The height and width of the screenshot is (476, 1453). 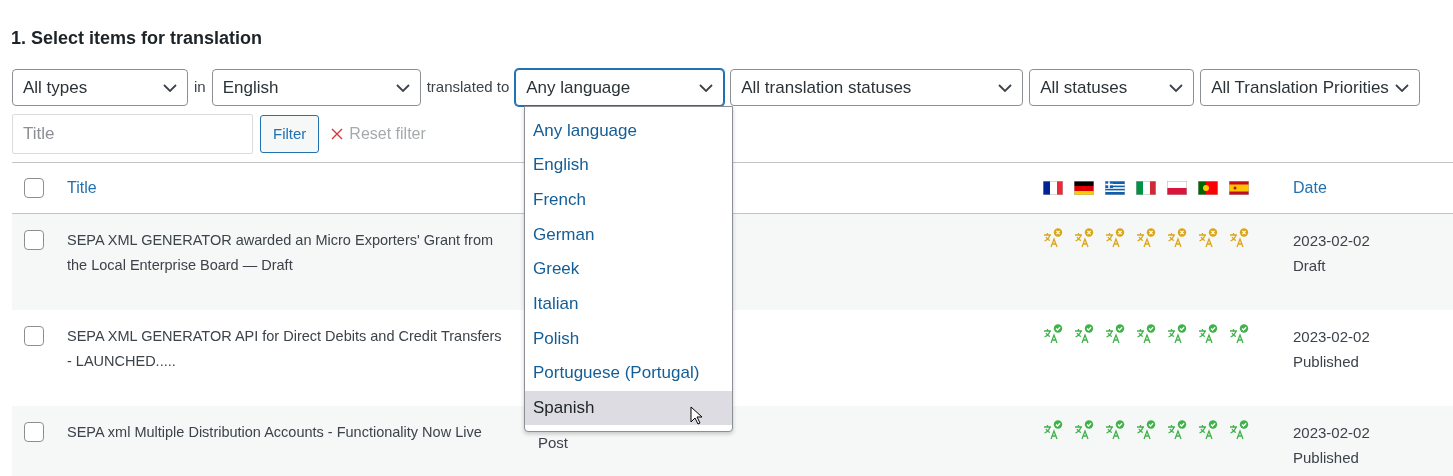 I want to click on in-label: in, so click(x=200, y=87).